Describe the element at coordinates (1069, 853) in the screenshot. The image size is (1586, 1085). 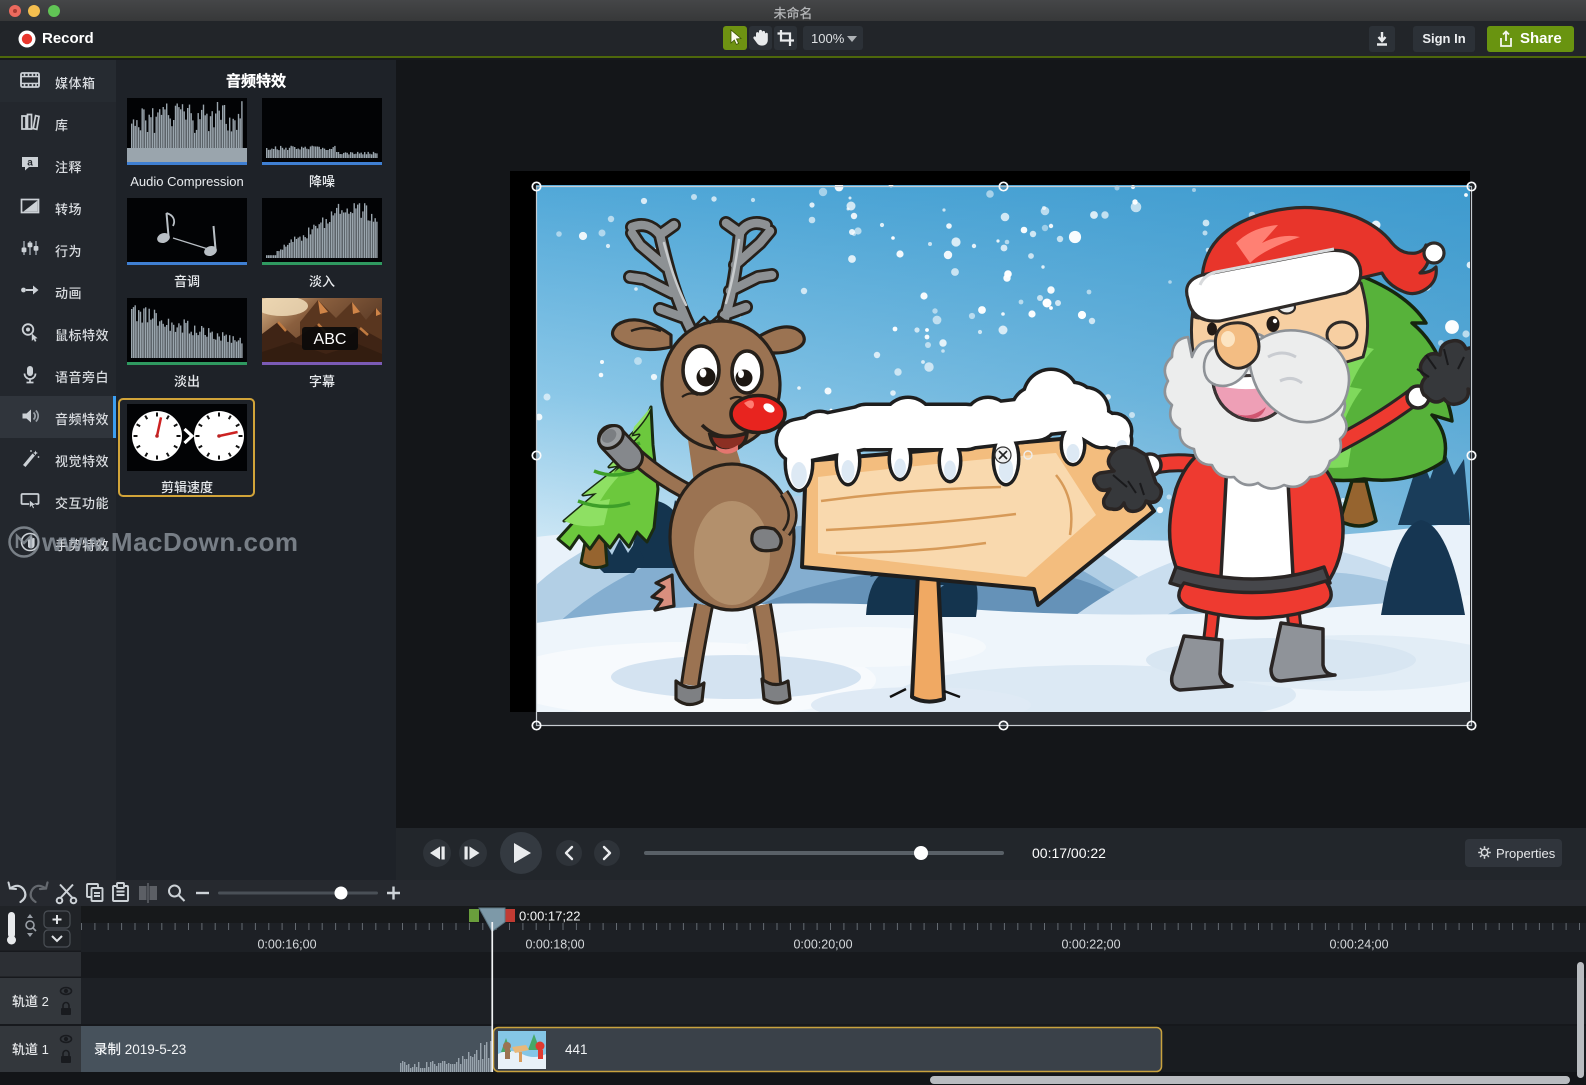
I see `svg-text: 00:17/00:22` at that location.